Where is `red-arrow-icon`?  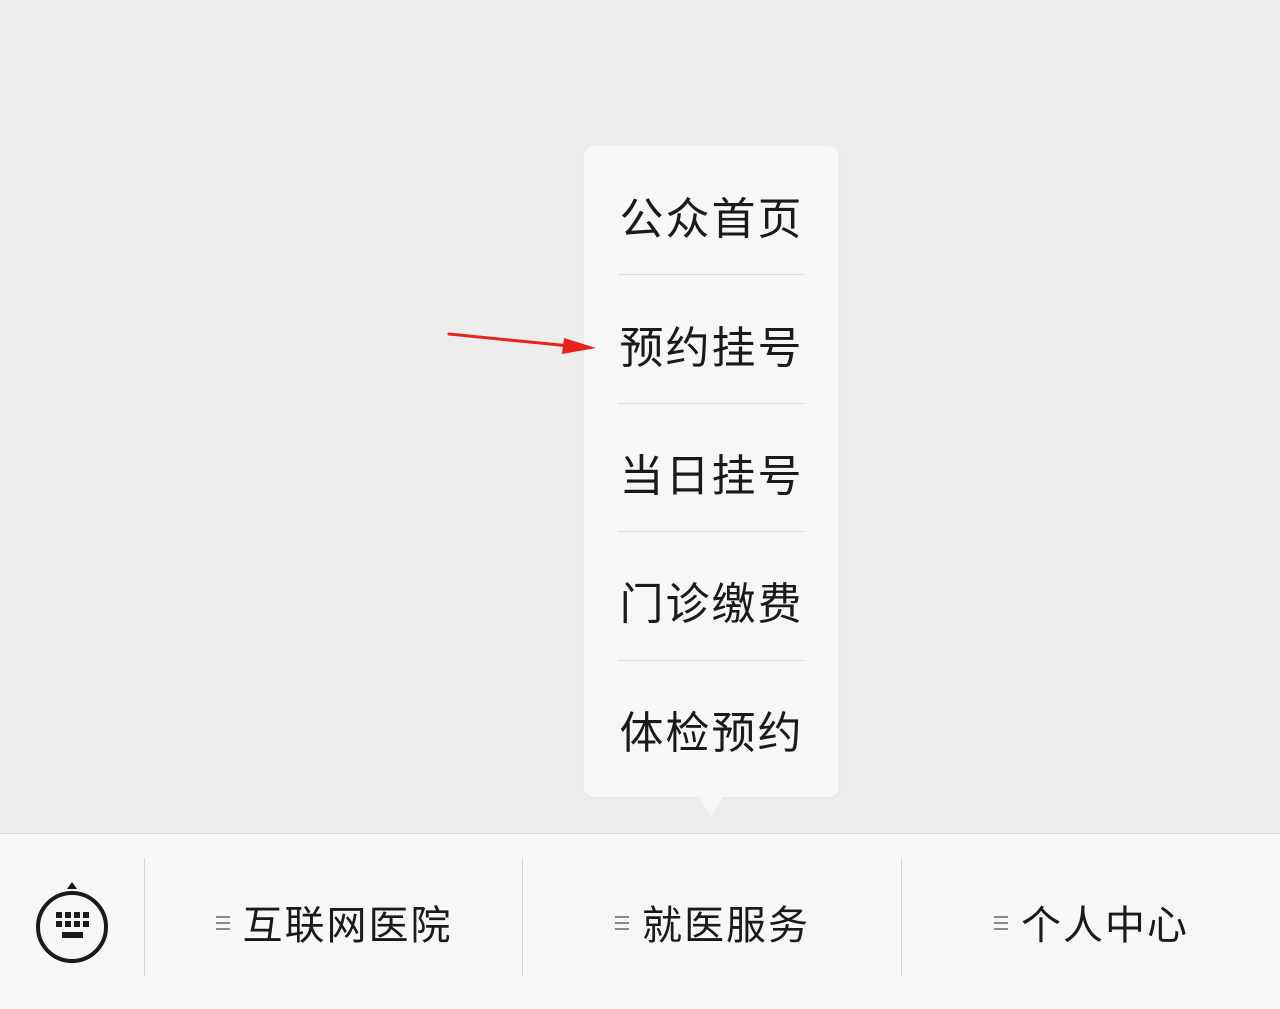 red-arrow-icon is located at coordinates (521, 343).